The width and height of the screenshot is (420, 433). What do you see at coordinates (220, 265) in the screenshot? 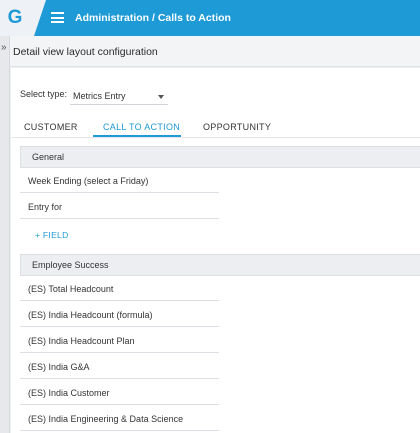
I see `section-header-employee-success: Employee Success` at bounding box center [220, 265].